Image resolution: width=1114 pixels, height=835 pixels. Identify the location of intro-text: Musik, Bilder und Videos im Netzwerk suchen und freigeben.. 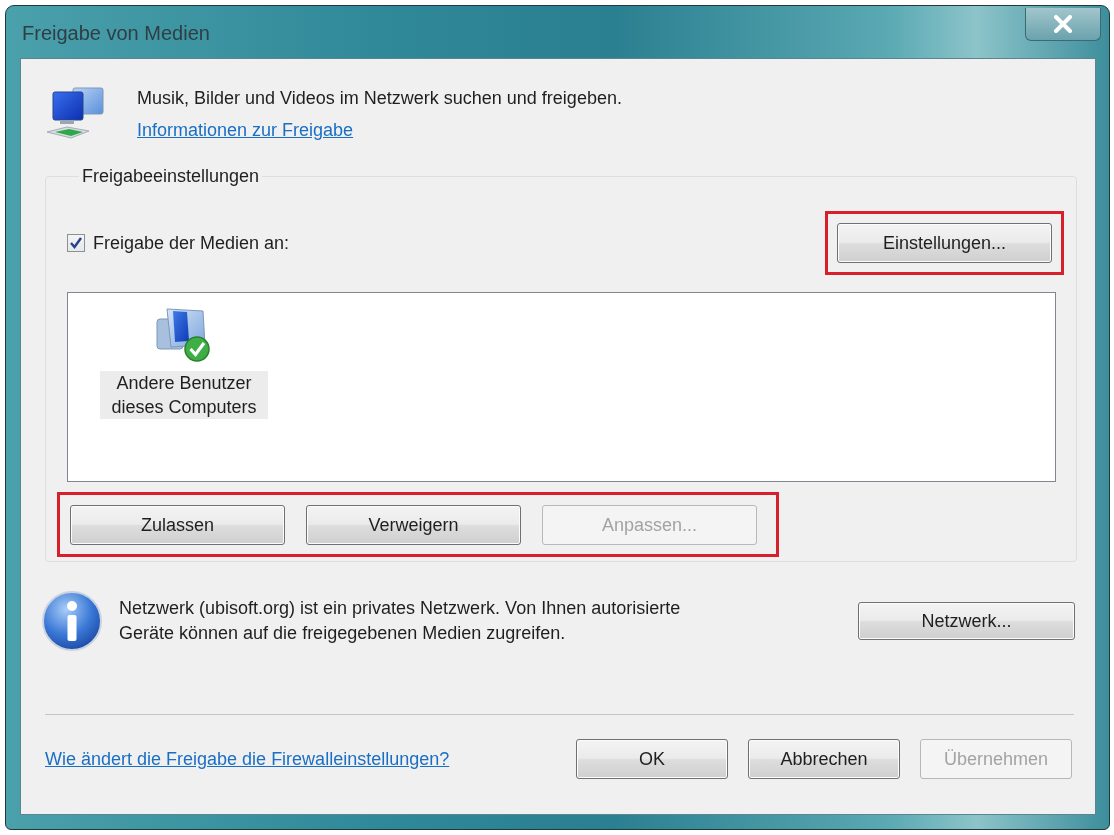
(379, 98).